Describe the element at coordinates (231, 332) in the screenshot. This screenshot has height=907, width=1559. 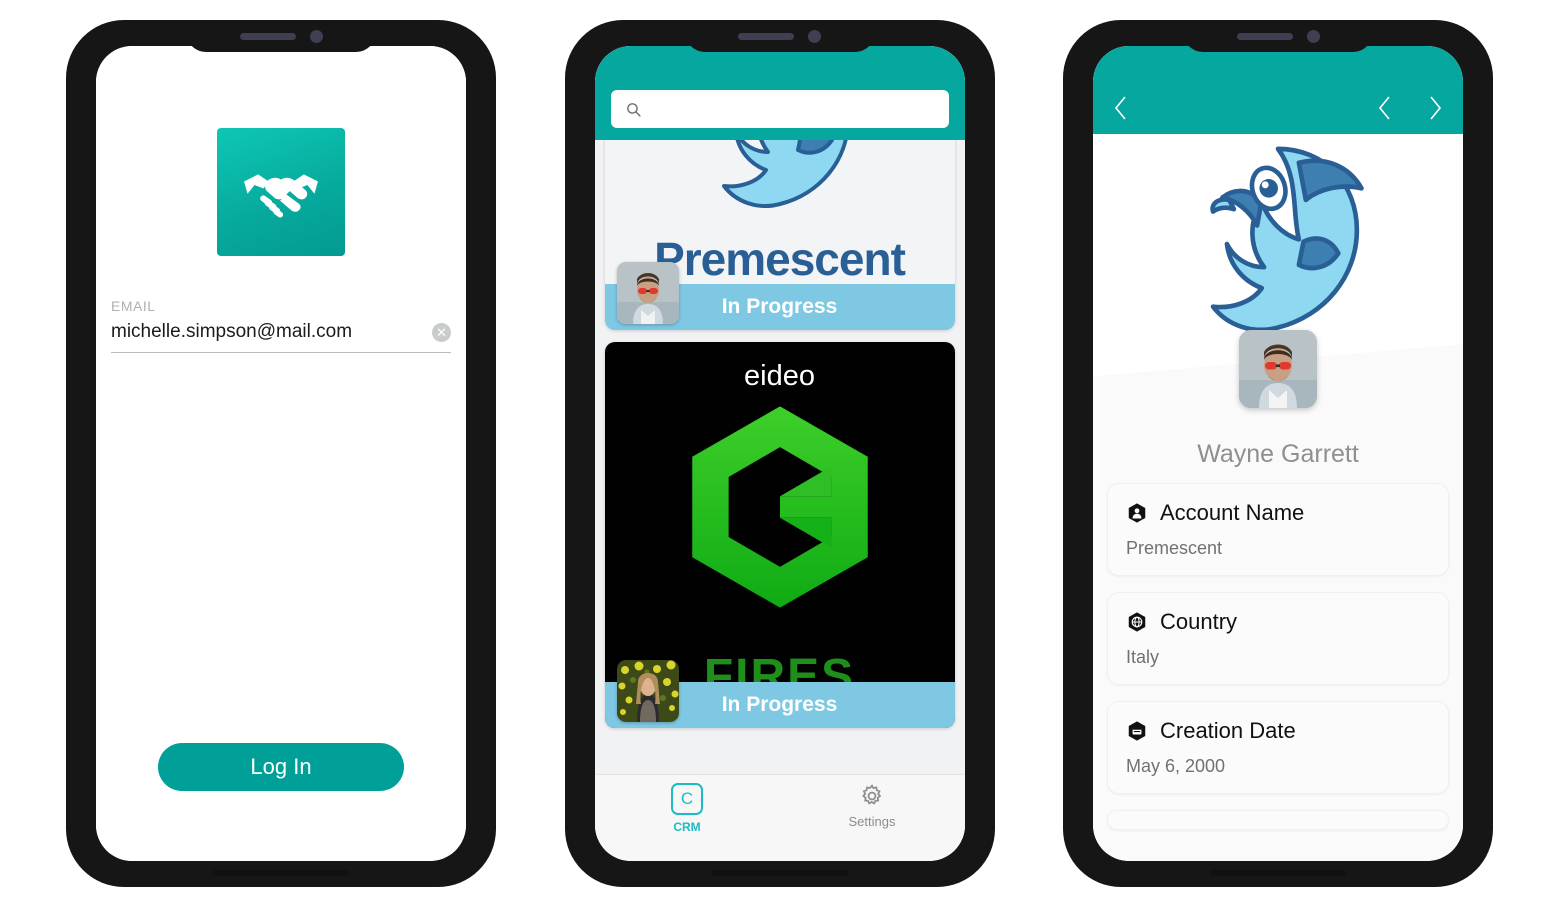
I see `email-input: michelle.simpson@mail.com` at that location.